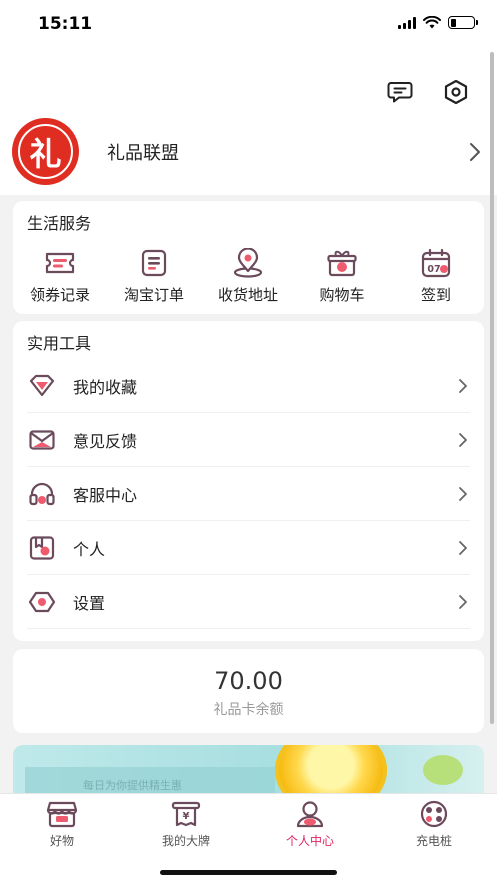 This screenshot has width=497, height=883. I want to click on promo-banner: 每日为你提供精生惠, so click(248, 770).